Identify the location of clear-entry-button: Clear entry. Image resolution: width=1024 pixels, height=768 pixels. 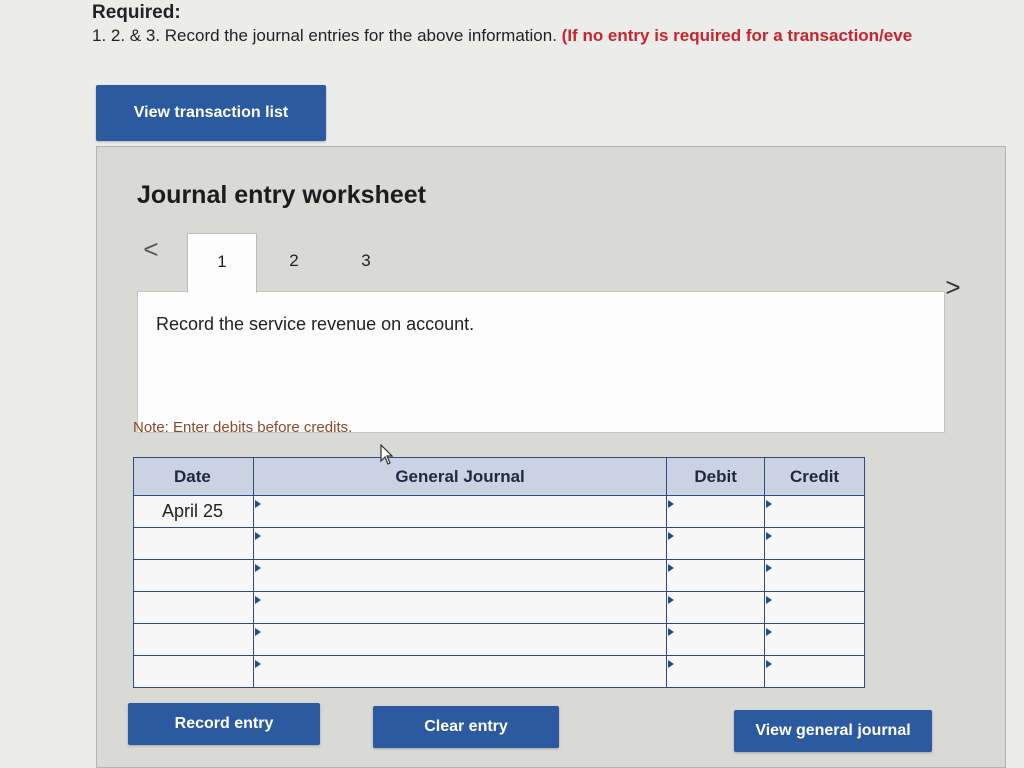
(466, 727).